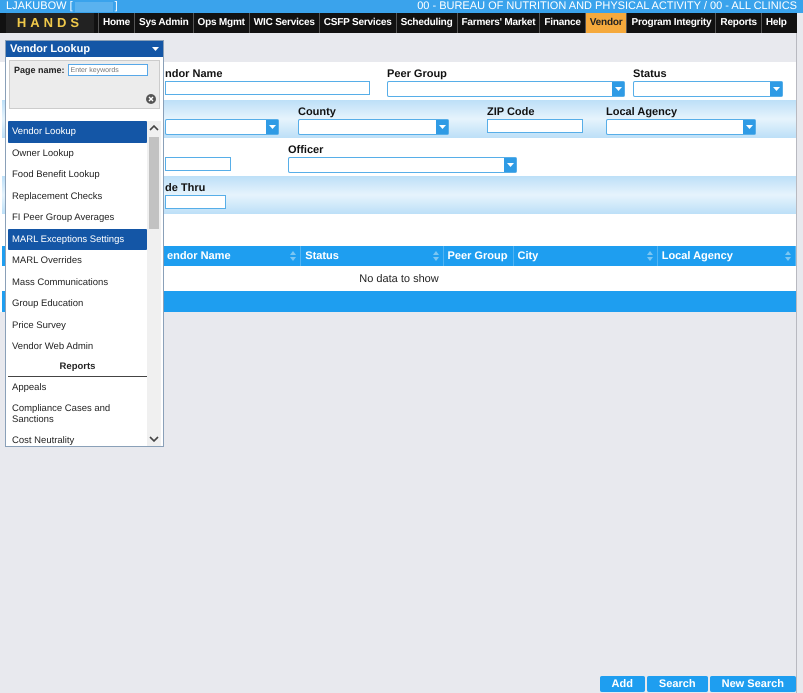 This screenshot has height=693, width=803. What do you see at coordinates (163, 23) in the screenshot?
I see `nav-tab: Sys Admin` at bounding box center [163, 23].